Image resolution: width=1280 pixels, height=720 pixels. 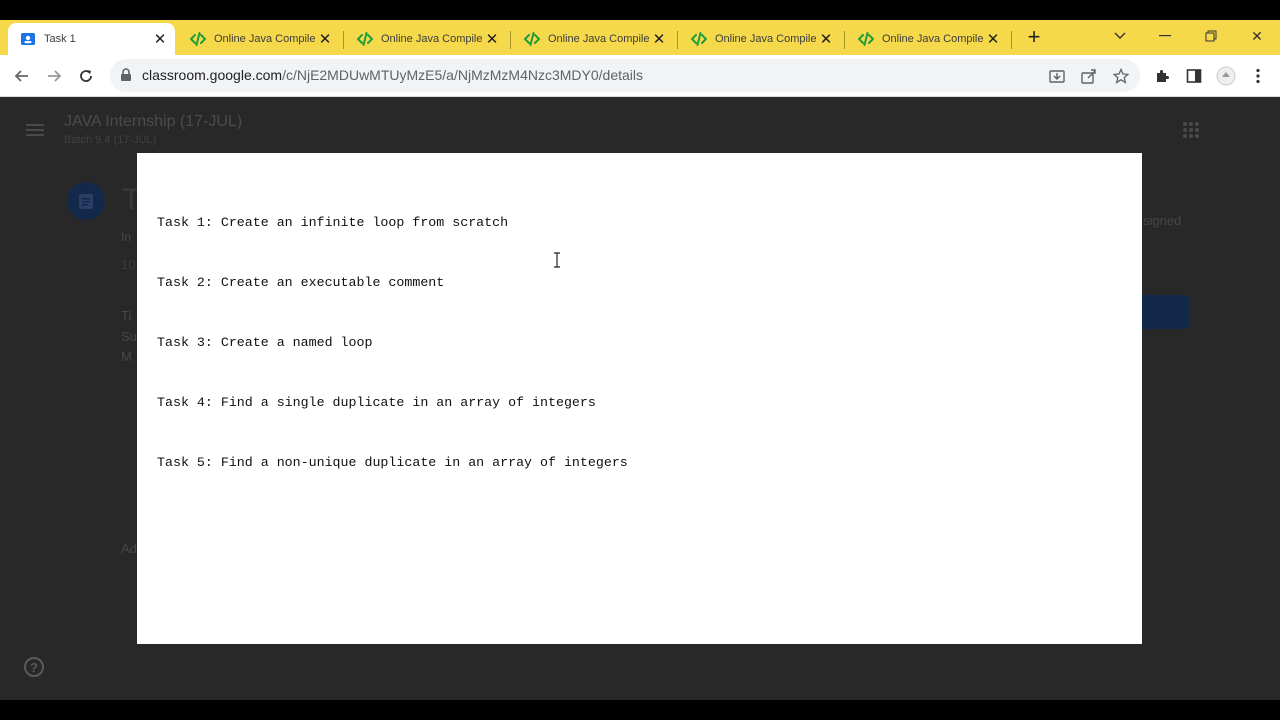 What do you see at coordinates (265, 342) in the screenshot?
I see `task-line: Task 3: Create a named loop` at bounding box center [265, 342].